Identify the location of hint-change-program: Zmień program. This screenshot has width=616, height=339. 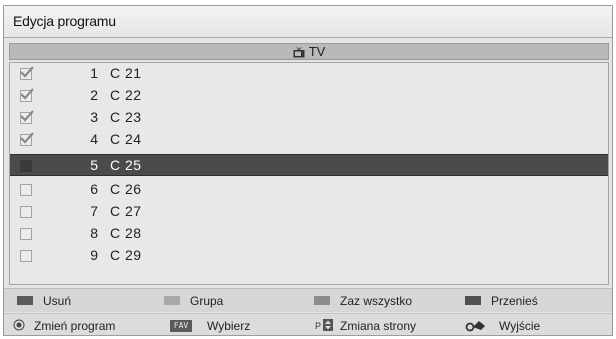
(83, 325).